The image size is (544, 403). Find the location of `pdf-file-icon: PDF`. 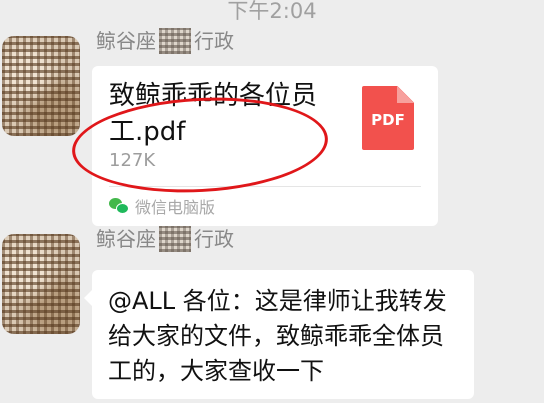

pdf-file-icon: PDF is located at coordinates (388, 118).